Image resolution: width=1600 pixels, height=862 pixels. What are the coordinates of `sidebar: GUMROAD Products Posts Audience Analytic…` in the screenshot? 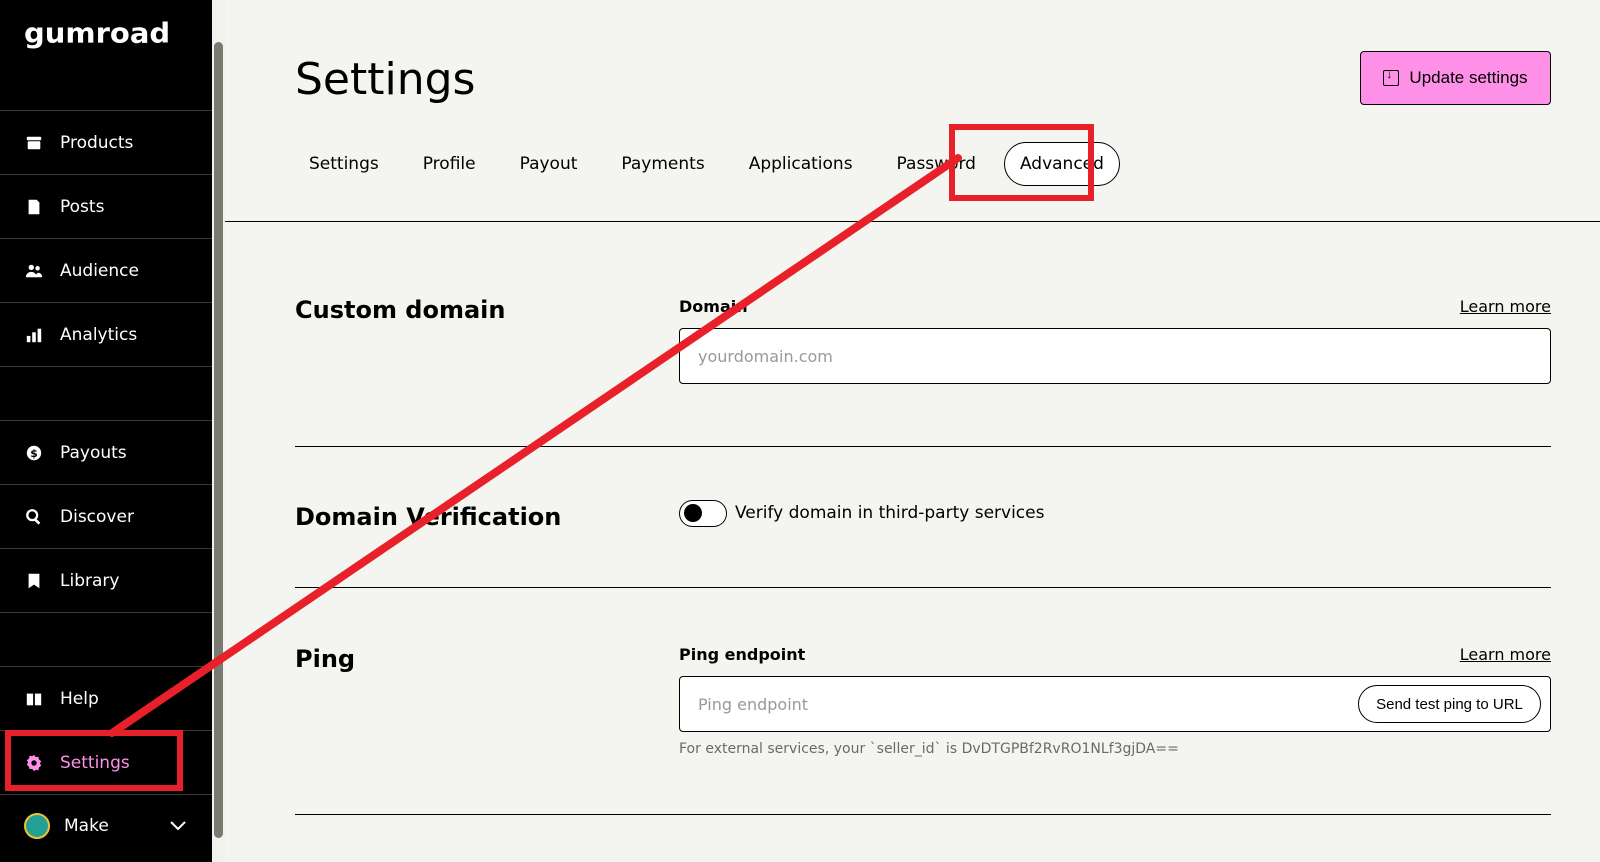 It's located at (106, 431).